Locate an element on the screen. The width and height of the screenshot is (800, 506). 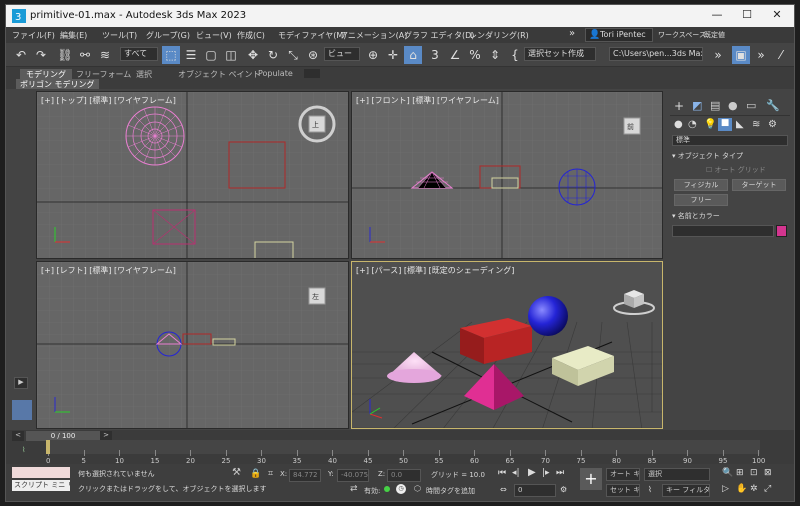
time-tag-icon: ◷ is located at coordinates (401, 489).